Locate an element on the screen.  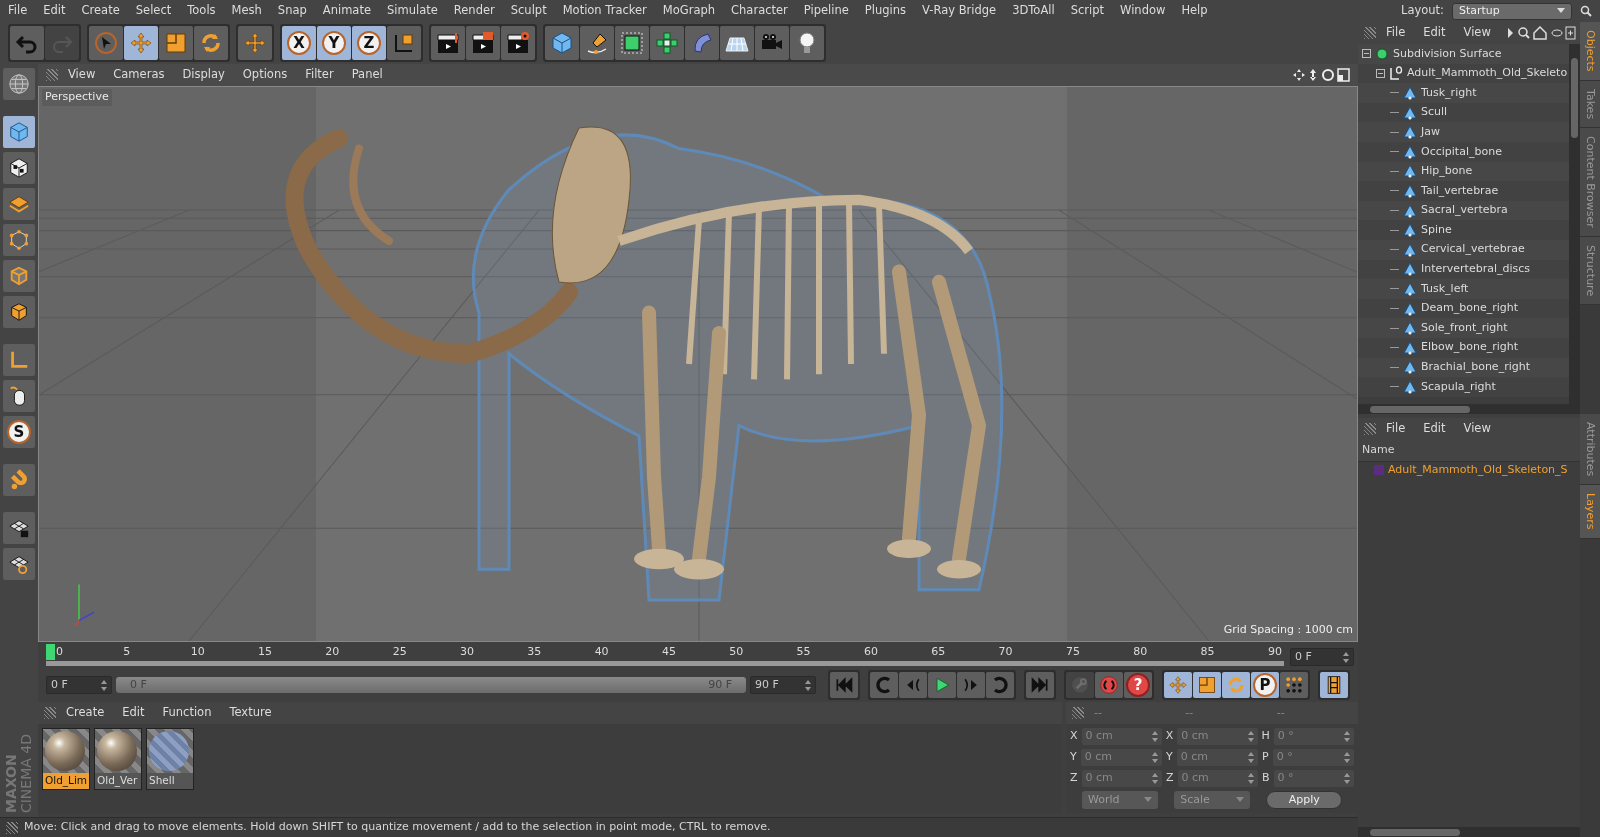
tool-button: ? is located at coordinates (1138, 685).